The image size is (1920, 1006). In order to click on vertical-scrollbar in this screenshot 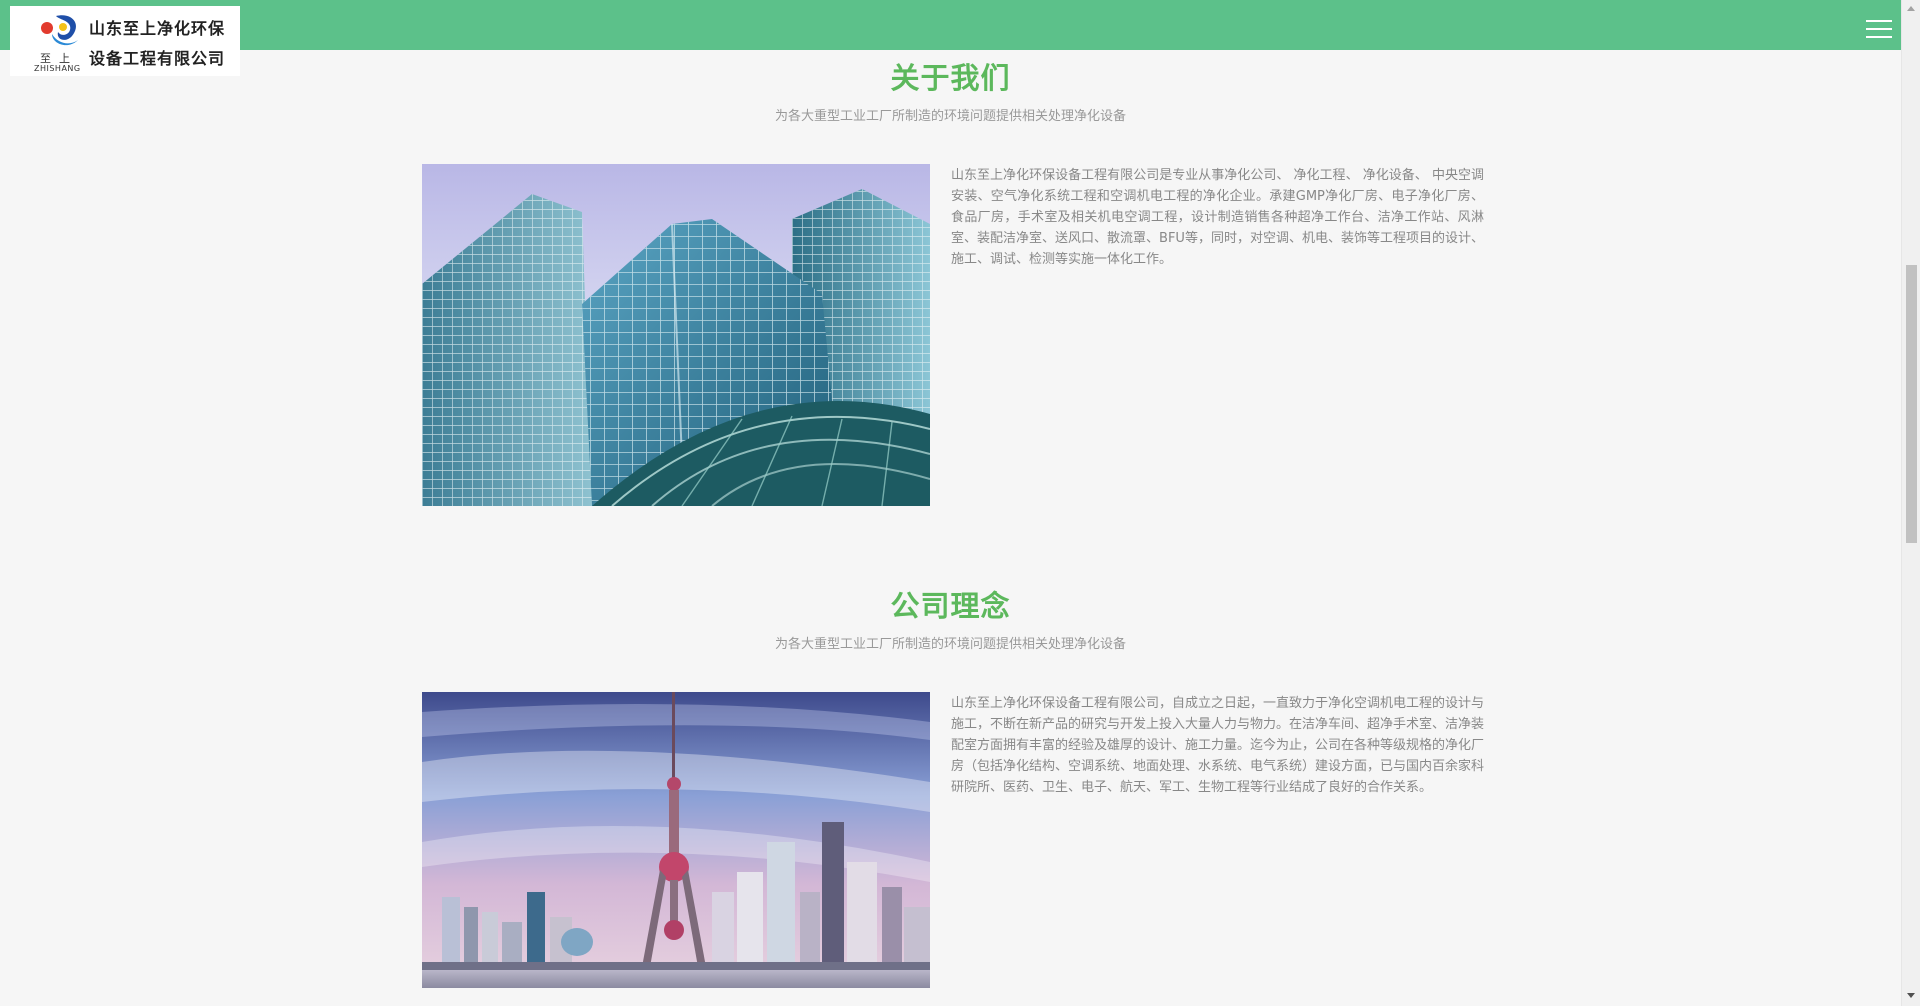, I will do `click(1910, 503)`.